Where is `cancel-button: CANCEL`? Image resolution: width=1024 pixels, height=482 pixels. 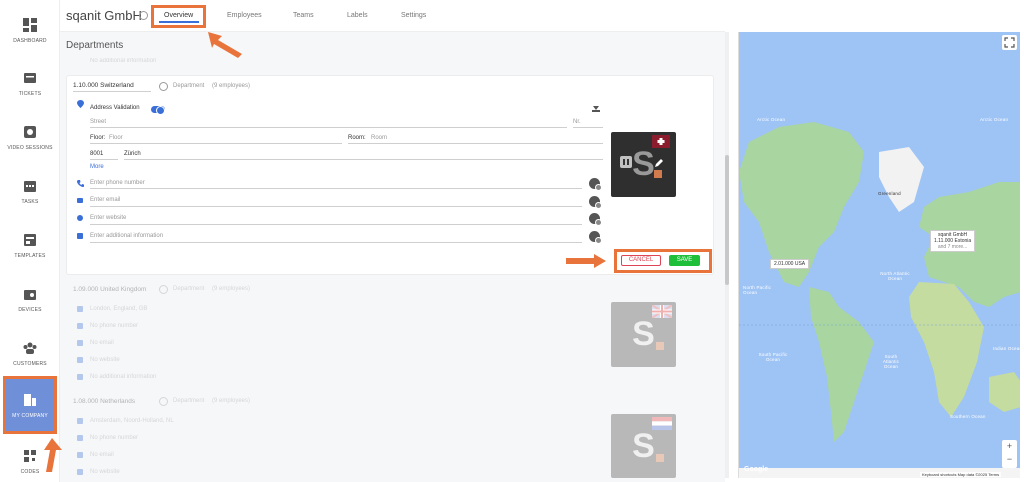
cancel-button: CANCEL is located at coordinates (641, 260).